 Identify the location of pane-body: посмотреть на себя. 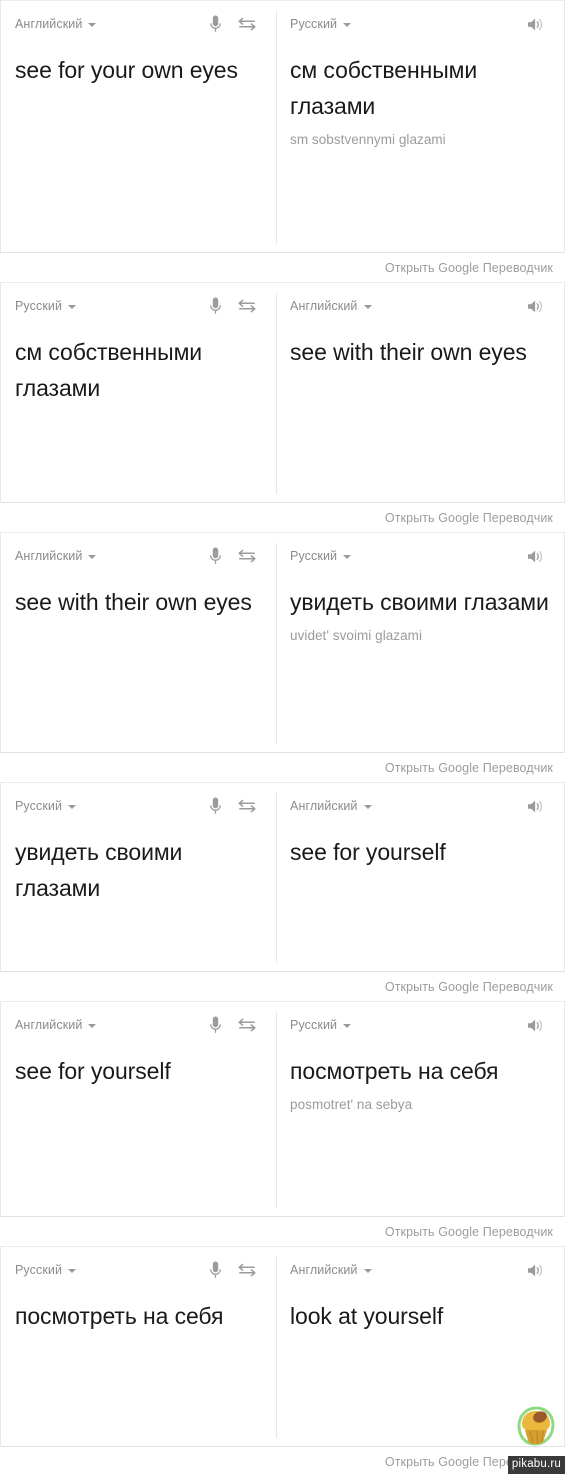
(138, 1307).